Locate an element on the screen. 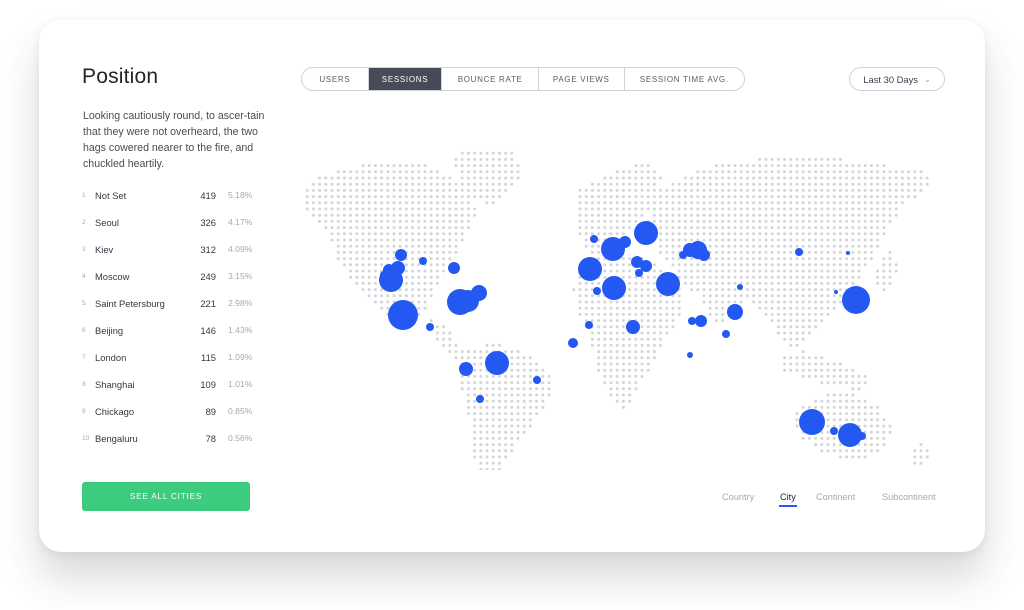 Image resolution: width=1024 pixels, height=610 pixels. list-item: 8 Shanghai 109 1.01% is located at coordinates (172, 392).